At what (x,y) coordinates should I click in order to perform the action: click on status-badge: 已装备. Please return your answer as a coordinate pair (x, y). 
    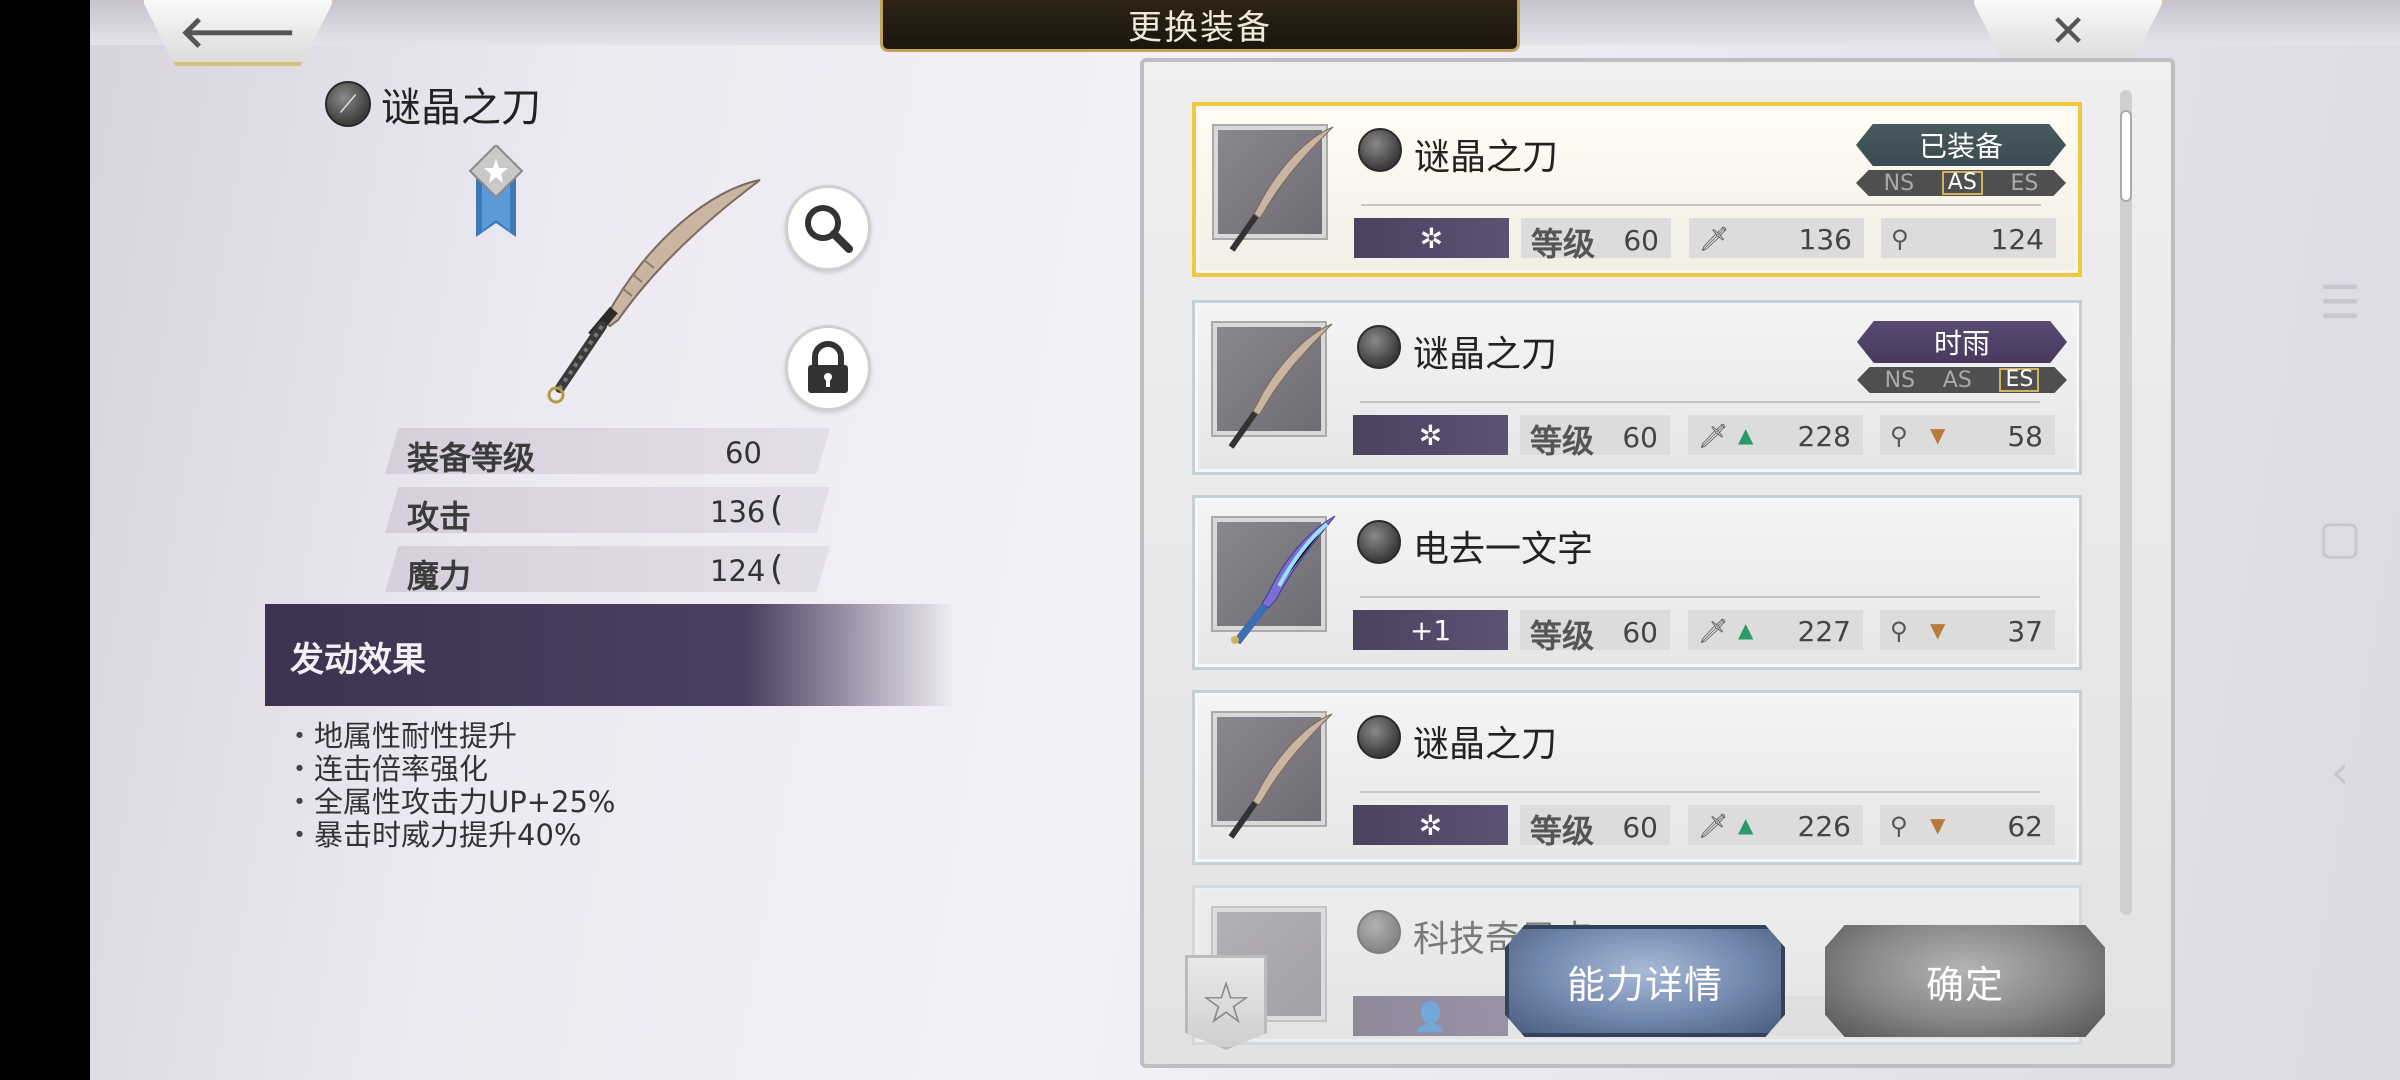
    Looking at the image, I should click on (1961, 145).